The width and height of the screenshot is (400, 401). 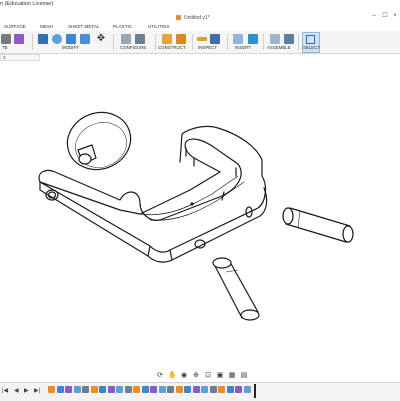 What do you see at coordinates (395, 16) in the screenshot?
I see `close-icon: ×` at bounding box center [395, 16].